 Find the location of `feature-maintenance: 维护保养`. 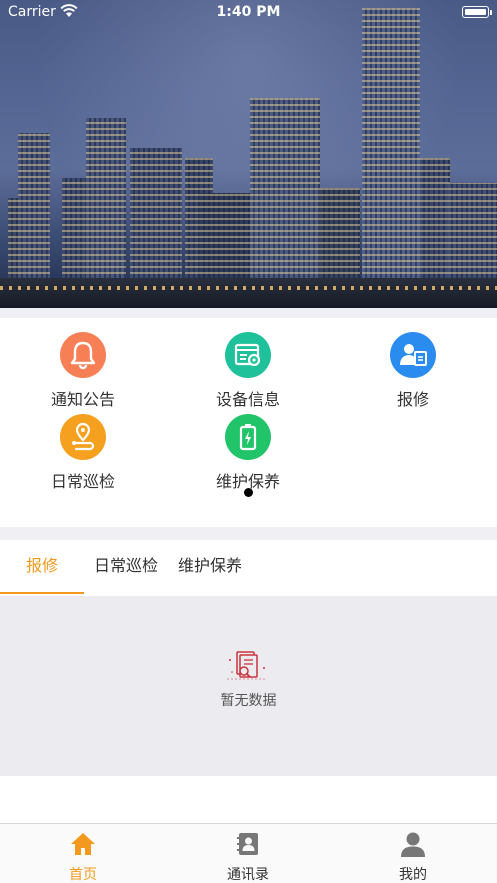

feature-maintenance: 维护保养 is located at coordinates (248, 453).